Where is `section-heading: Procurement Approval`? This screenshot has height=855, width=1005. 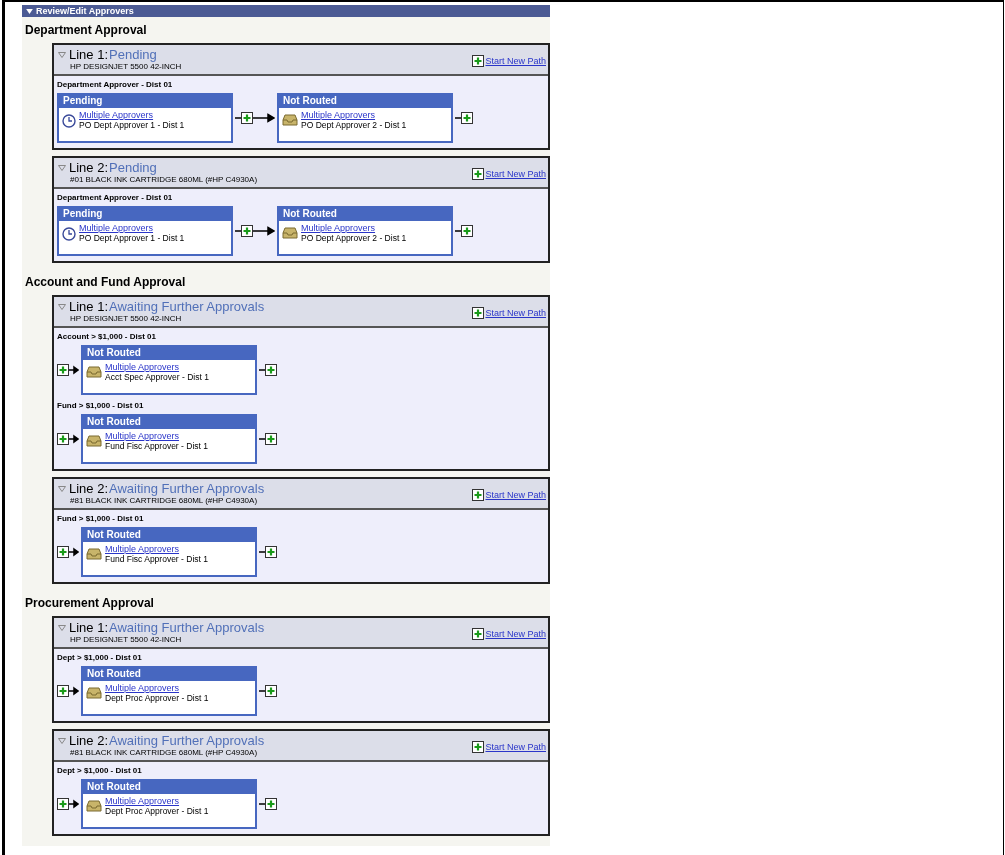
section-heading: Procurement Approval is located at coordinates (89, 603).